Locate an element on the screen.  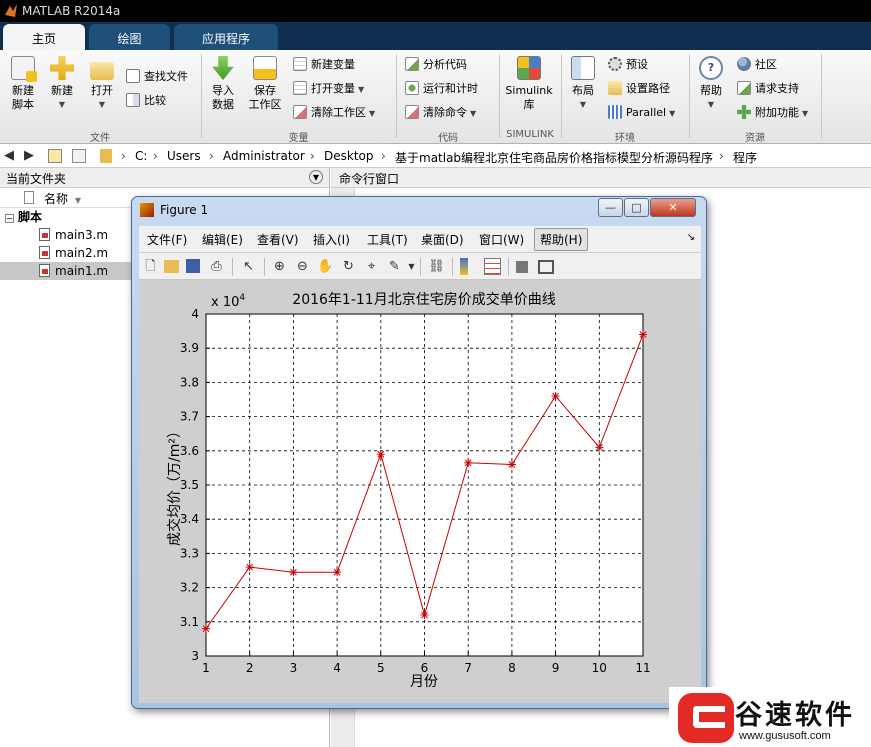
layout-label: 布局 is located at coordinates (583, 90).